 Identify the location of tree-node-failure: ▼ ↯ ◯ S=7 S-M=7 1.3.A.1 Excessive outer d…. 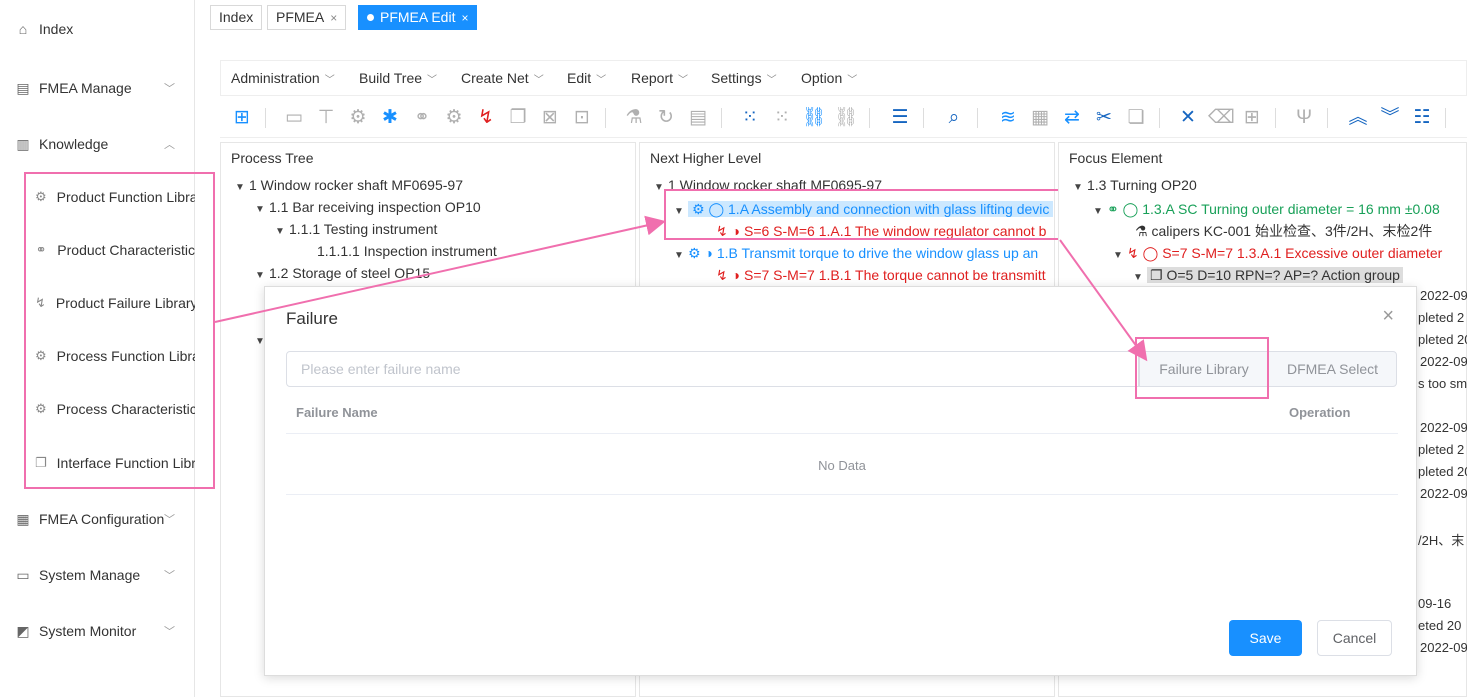
(1277, 253).